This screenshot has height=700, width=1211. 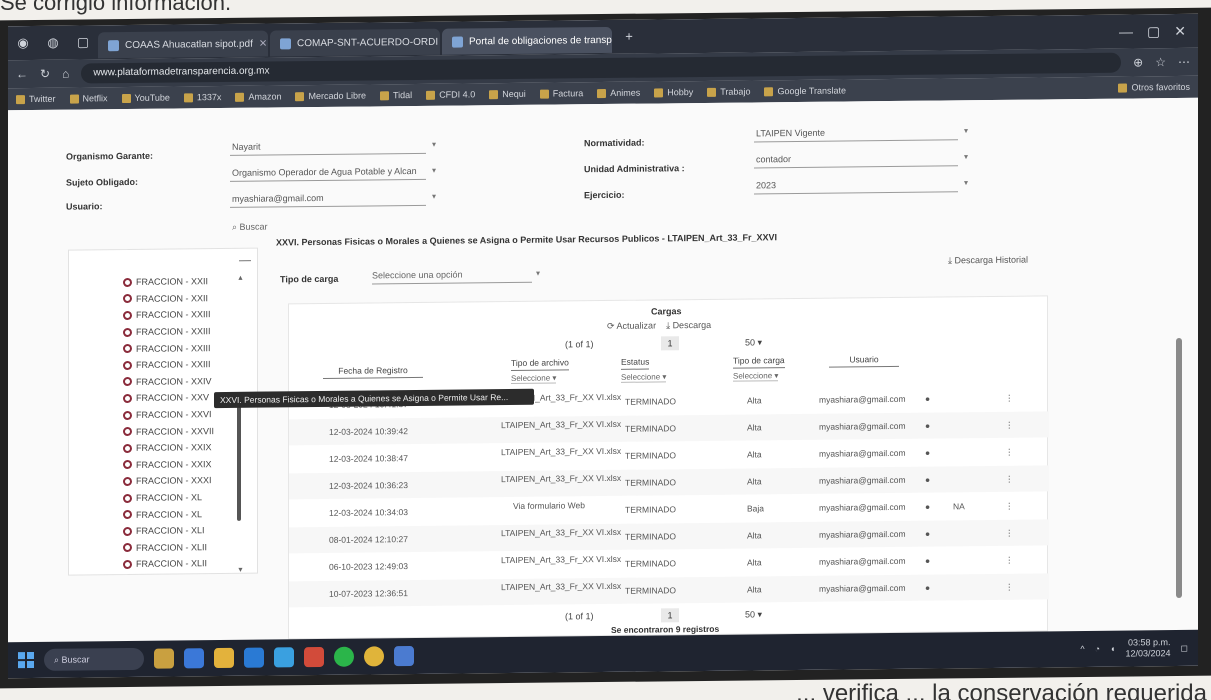 I want to click on close-window-icon: ✕, so click(x=1180, y=30).